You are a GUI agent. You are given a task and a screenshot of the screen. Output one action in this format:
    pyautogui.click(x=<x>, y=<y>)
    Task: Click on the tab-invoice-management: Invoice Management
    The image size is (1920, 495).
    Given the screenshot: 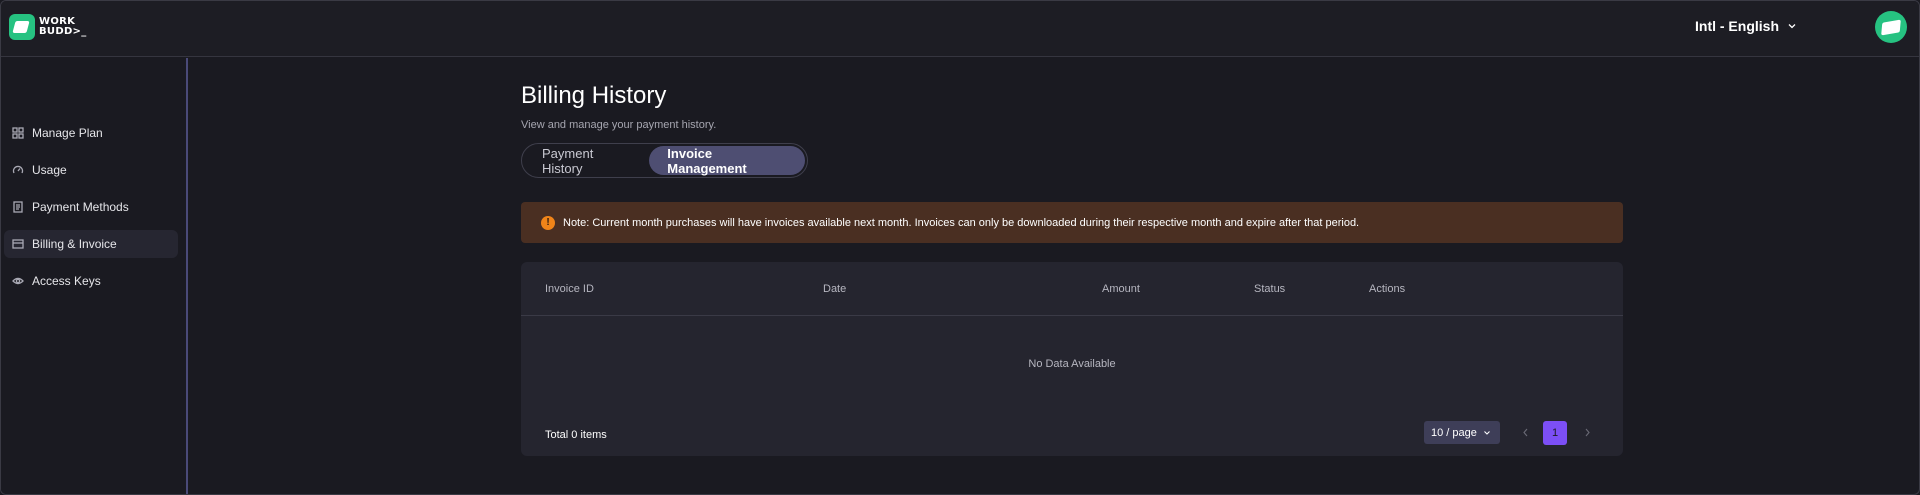 What is the action you would take?
    pyautogui.click(x=727, y=161)
    